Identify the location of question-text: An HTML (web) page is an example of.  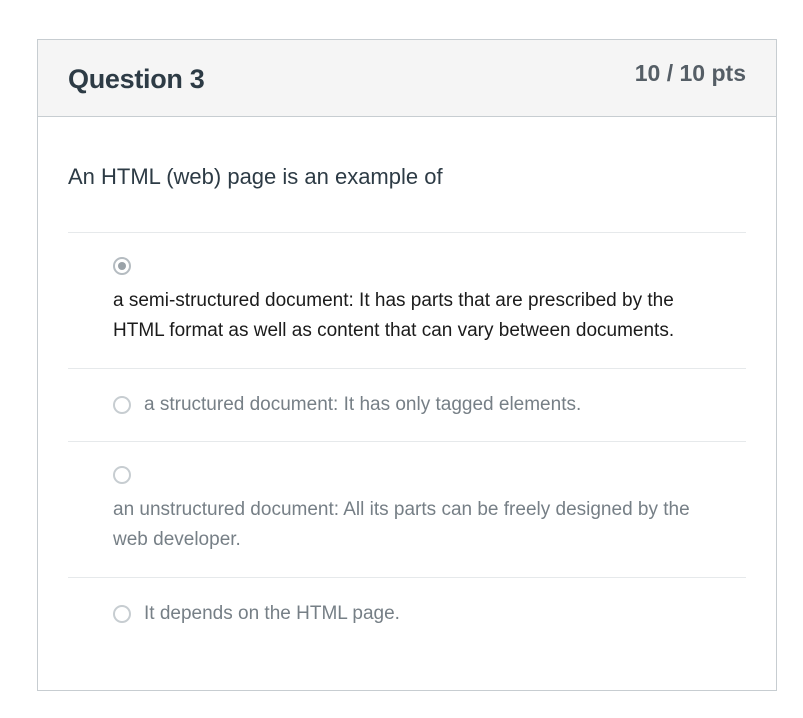
(407, 198).